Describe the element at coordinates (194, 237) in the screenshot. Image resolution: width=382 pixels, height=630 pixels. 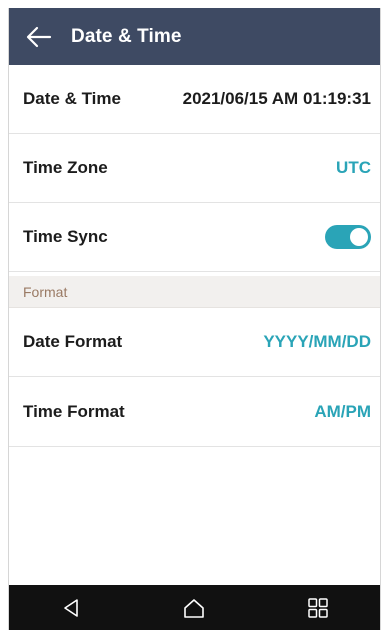
I see `time-sync-row: Time Sync` at that location.